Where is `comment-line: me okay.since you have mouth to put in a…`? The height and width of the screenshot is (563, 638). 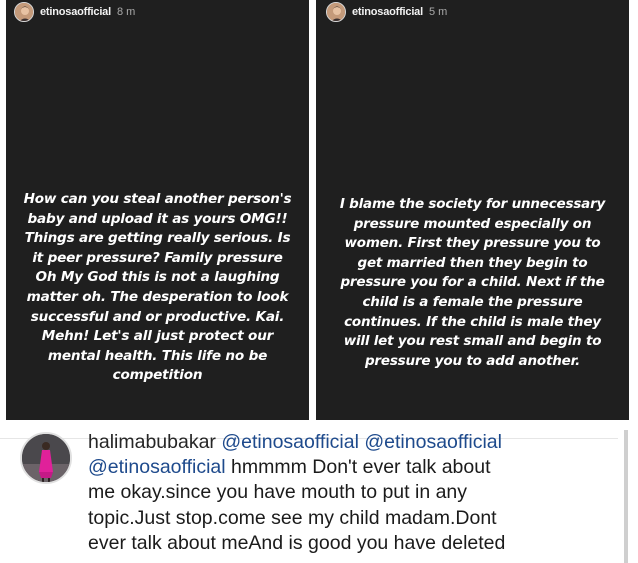 comment-line: me okay.since you have mouth to put in a… is located at coordinates (278, 492).